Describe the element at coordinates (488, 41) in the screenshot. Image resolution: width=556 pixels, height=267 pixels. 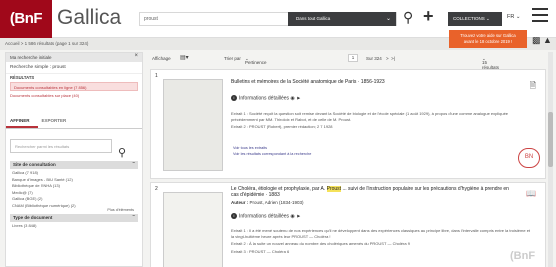
I see `notice-line2: avant le 18 octobre 2019 !` at that location.